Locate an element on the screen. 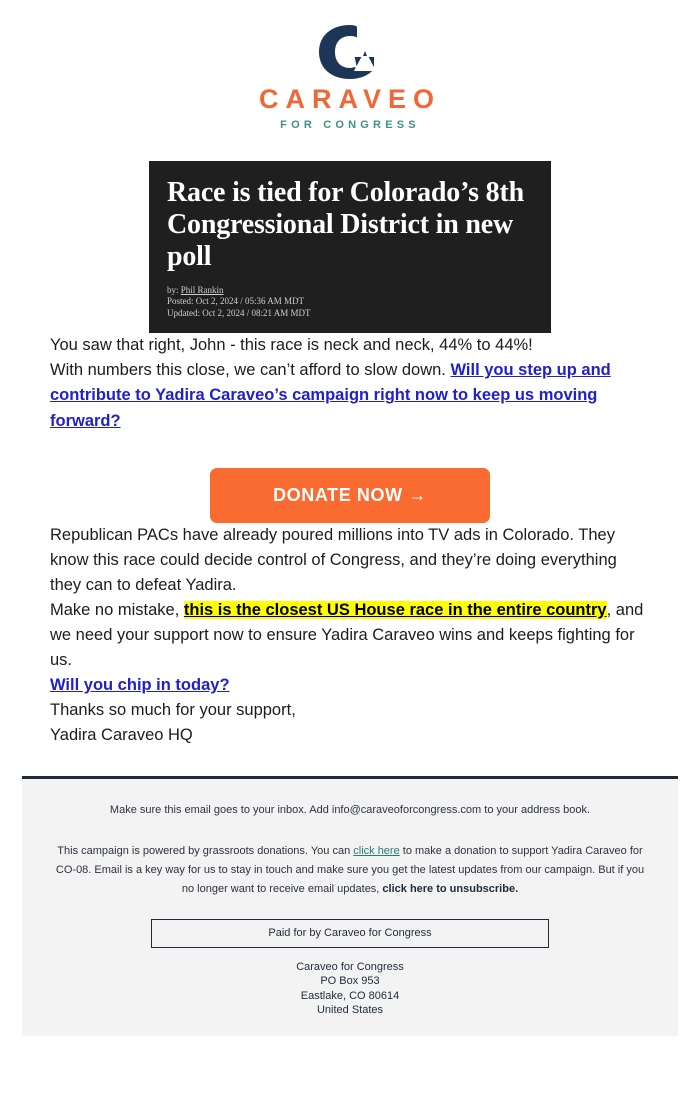 The width and height of the screenshot is (700, 1113). body-signature: Yadira Caraveo HQ is located at coordinates (121, 735).